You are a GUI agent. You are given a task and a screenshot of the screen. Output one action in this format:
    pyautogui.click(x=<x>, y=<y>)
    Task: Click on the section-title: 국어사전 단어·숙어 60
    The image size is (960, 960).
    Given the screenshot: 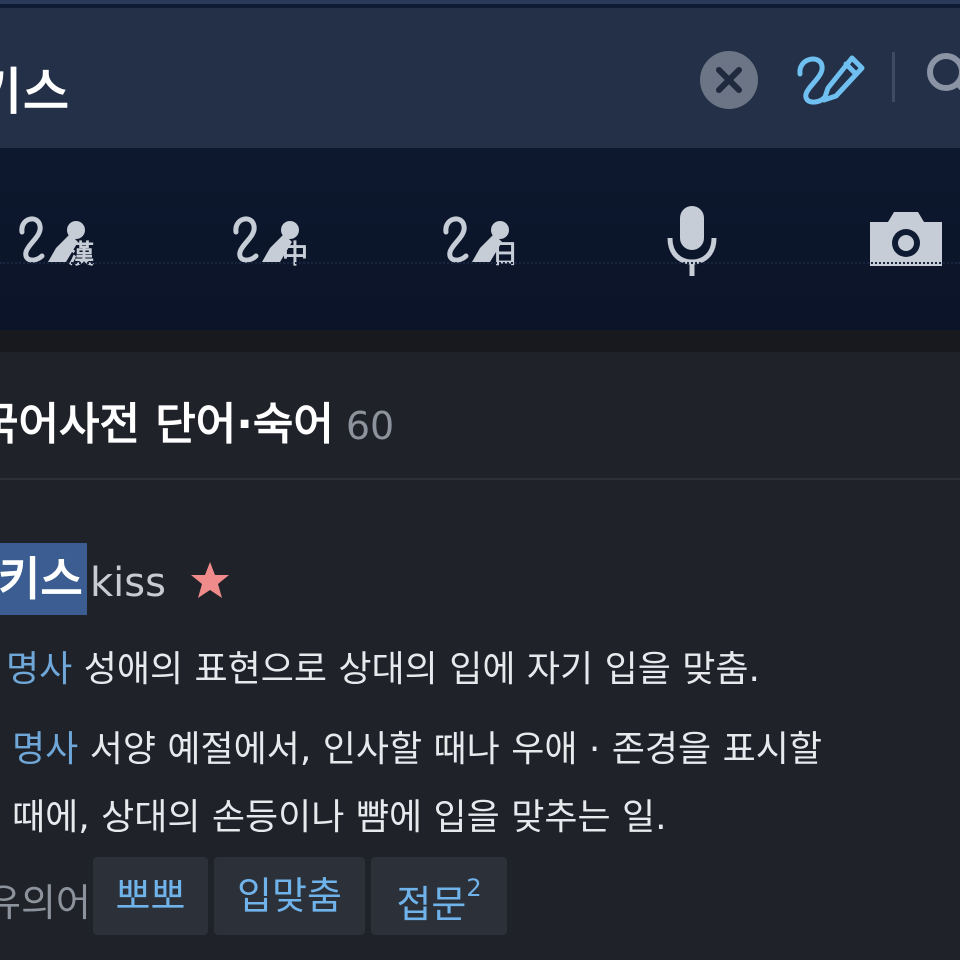 What is the action you would take?
    pyautogui.click(x=197, y=420)
    